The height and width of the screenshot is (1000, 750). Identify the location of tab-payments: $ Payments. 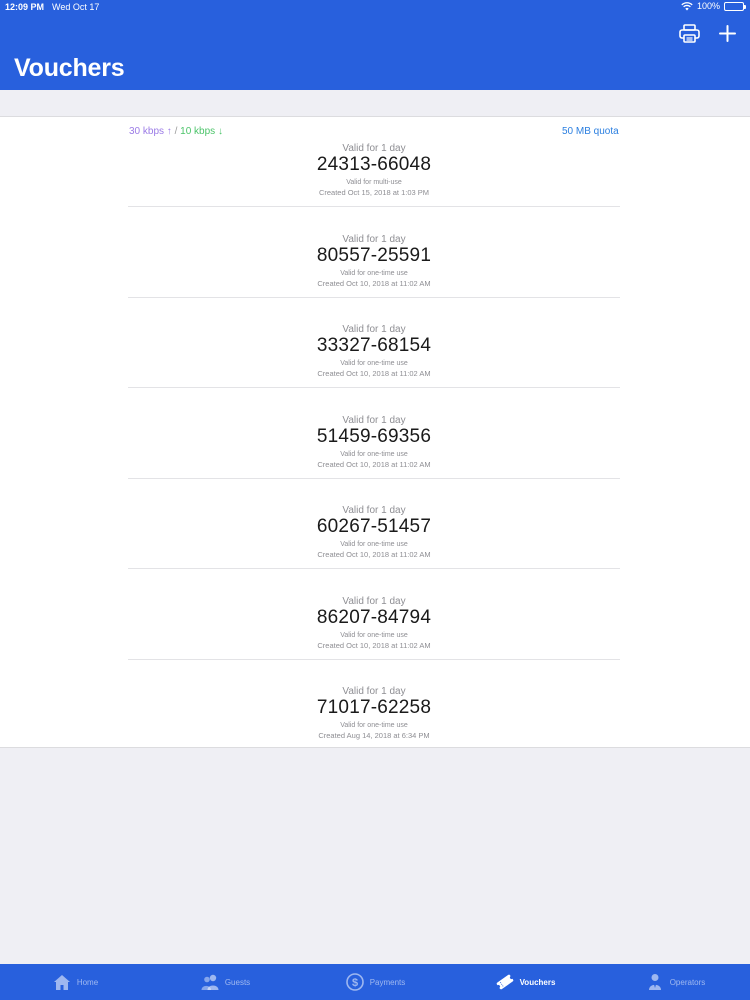
(375, 982).